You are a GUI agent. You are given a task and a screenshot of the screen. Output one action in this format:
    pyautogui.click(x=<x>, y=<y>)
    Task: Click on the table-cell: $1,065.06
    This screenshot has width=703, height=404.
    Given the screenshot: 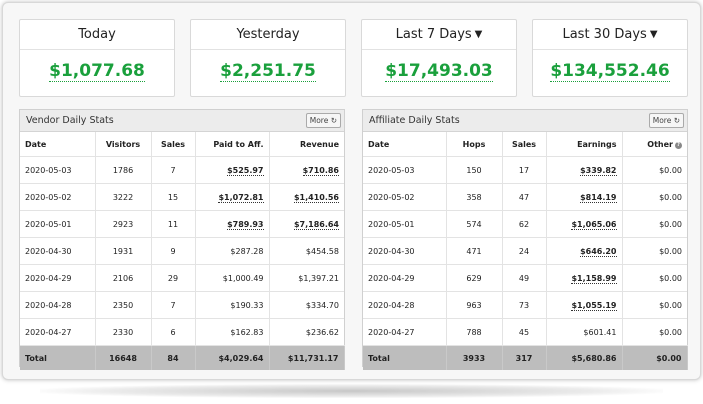 What is the action you would take?
    pyautogui.click(x=584, y=224)
    